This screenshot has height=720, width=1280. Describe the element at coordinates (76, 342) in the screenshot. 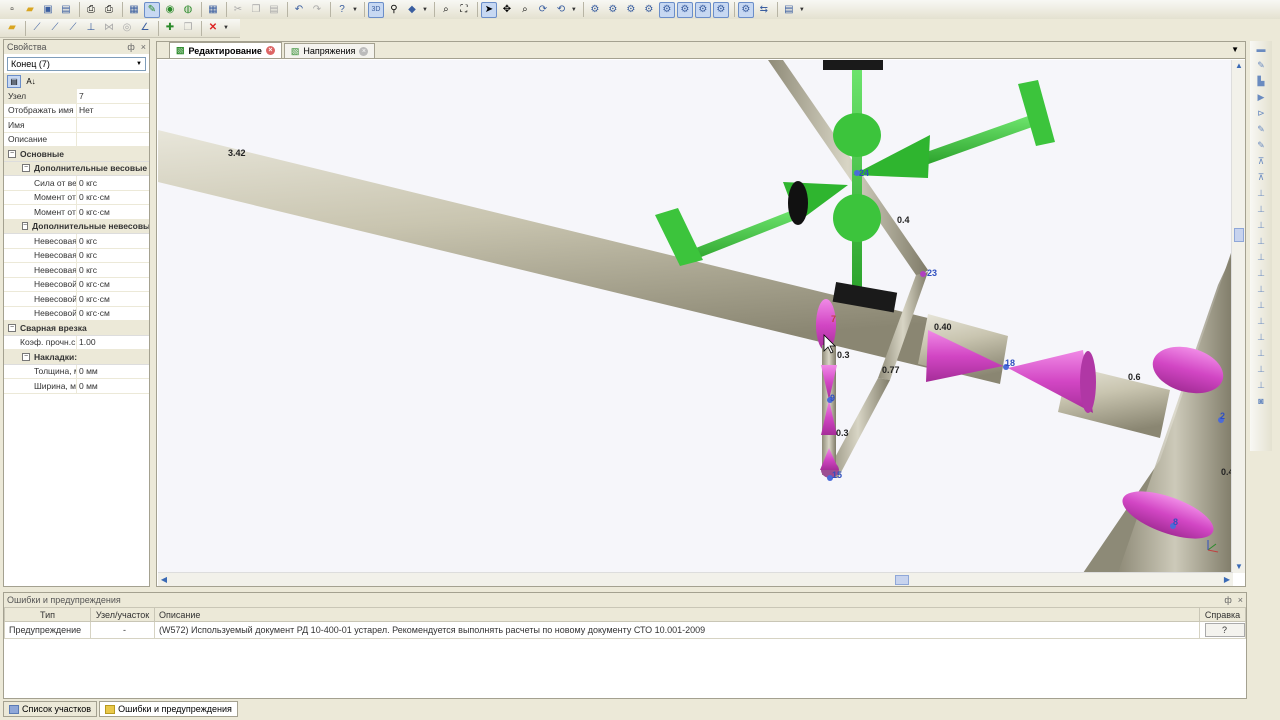

I see `property-row: Коэф. прочн.с 1.00` at that location.